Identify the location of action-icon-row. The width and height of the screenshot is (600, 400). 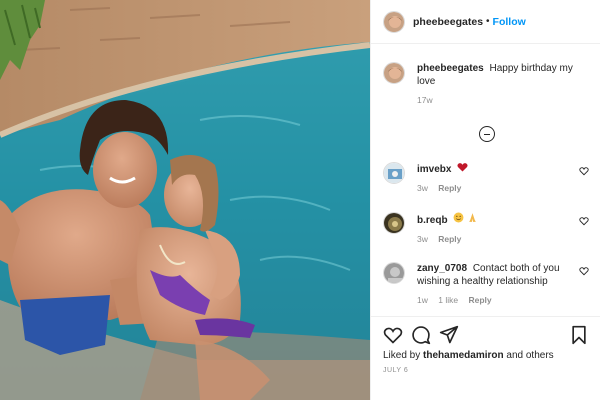
(486, 335).